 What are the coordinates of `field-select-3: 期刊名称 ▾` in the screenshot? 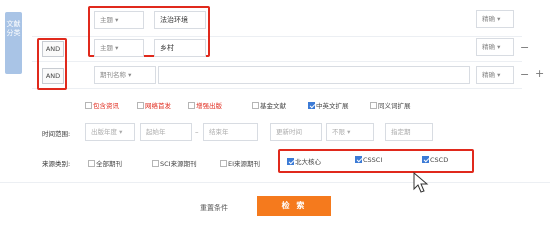 It's located at (125, 75).